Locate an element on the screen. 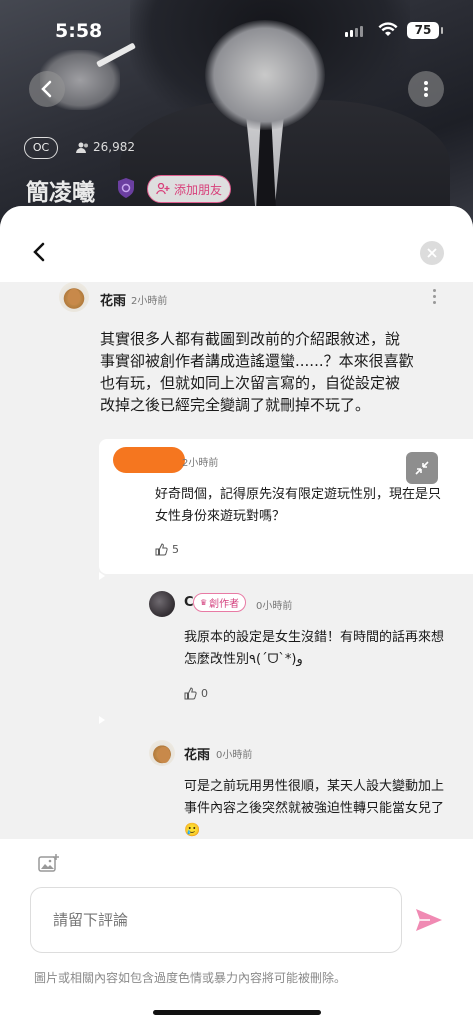 The width and height of the screenshot is (473, 1024). like-button: 0 is located at coordinates (196, 693).